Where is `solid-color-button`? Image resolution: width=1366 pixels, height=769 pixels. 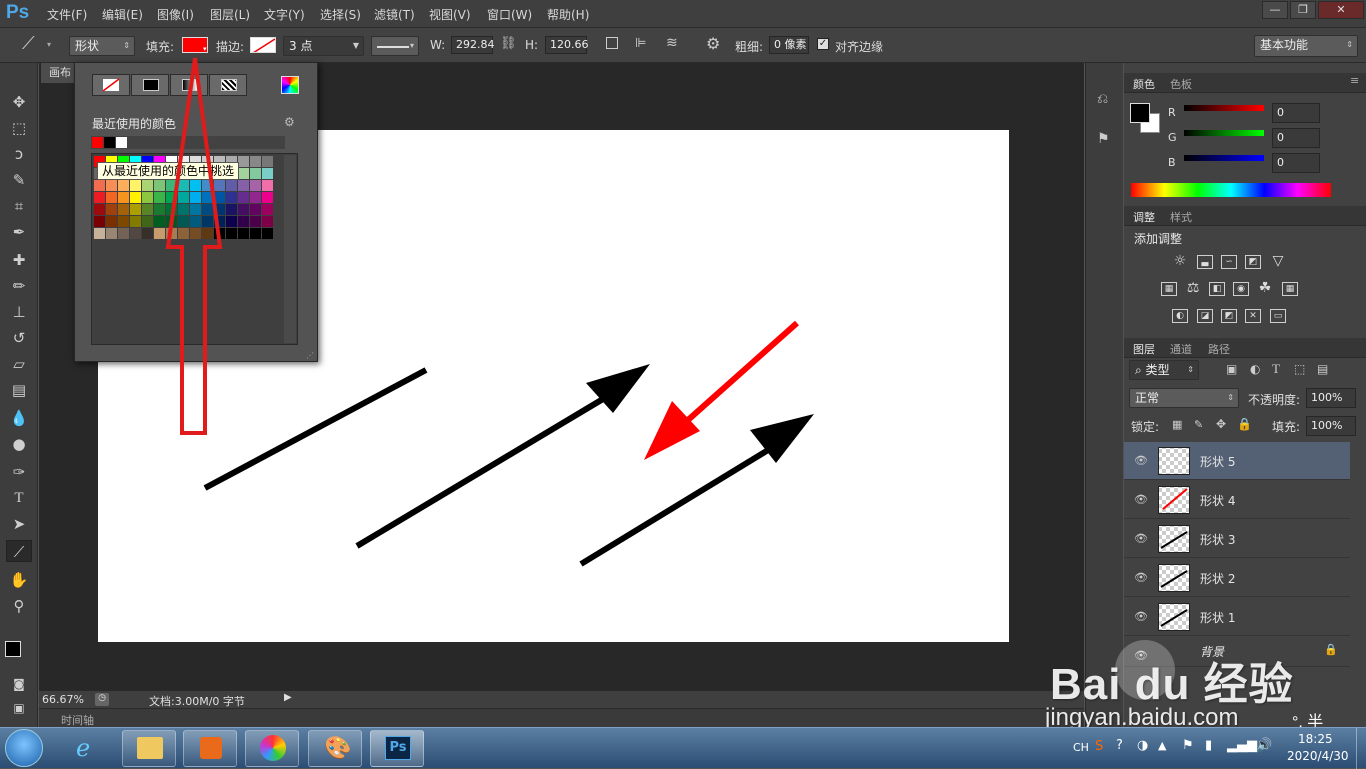
solid-color-button is located at coordinates (150, 85).